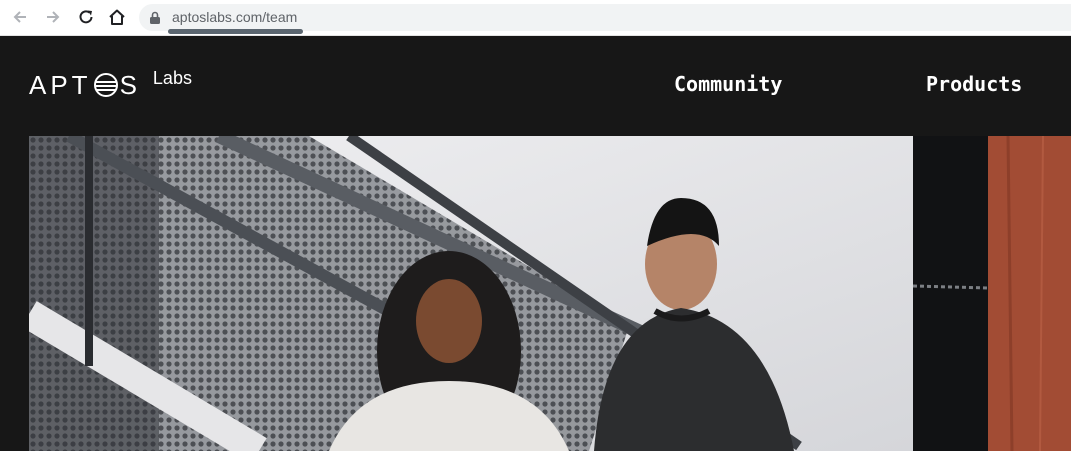 The height and width of the screenshot is (451, 1071). I want to click on aptos-labs-logo: APT S Labs, so click(110, 84).